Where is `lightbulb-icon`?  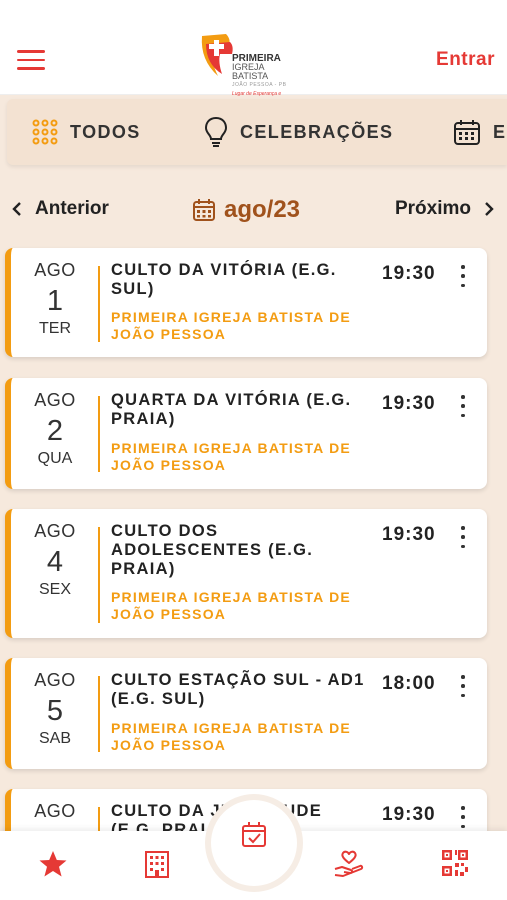 lightbulb-icon is located at coordinates (216, 131).